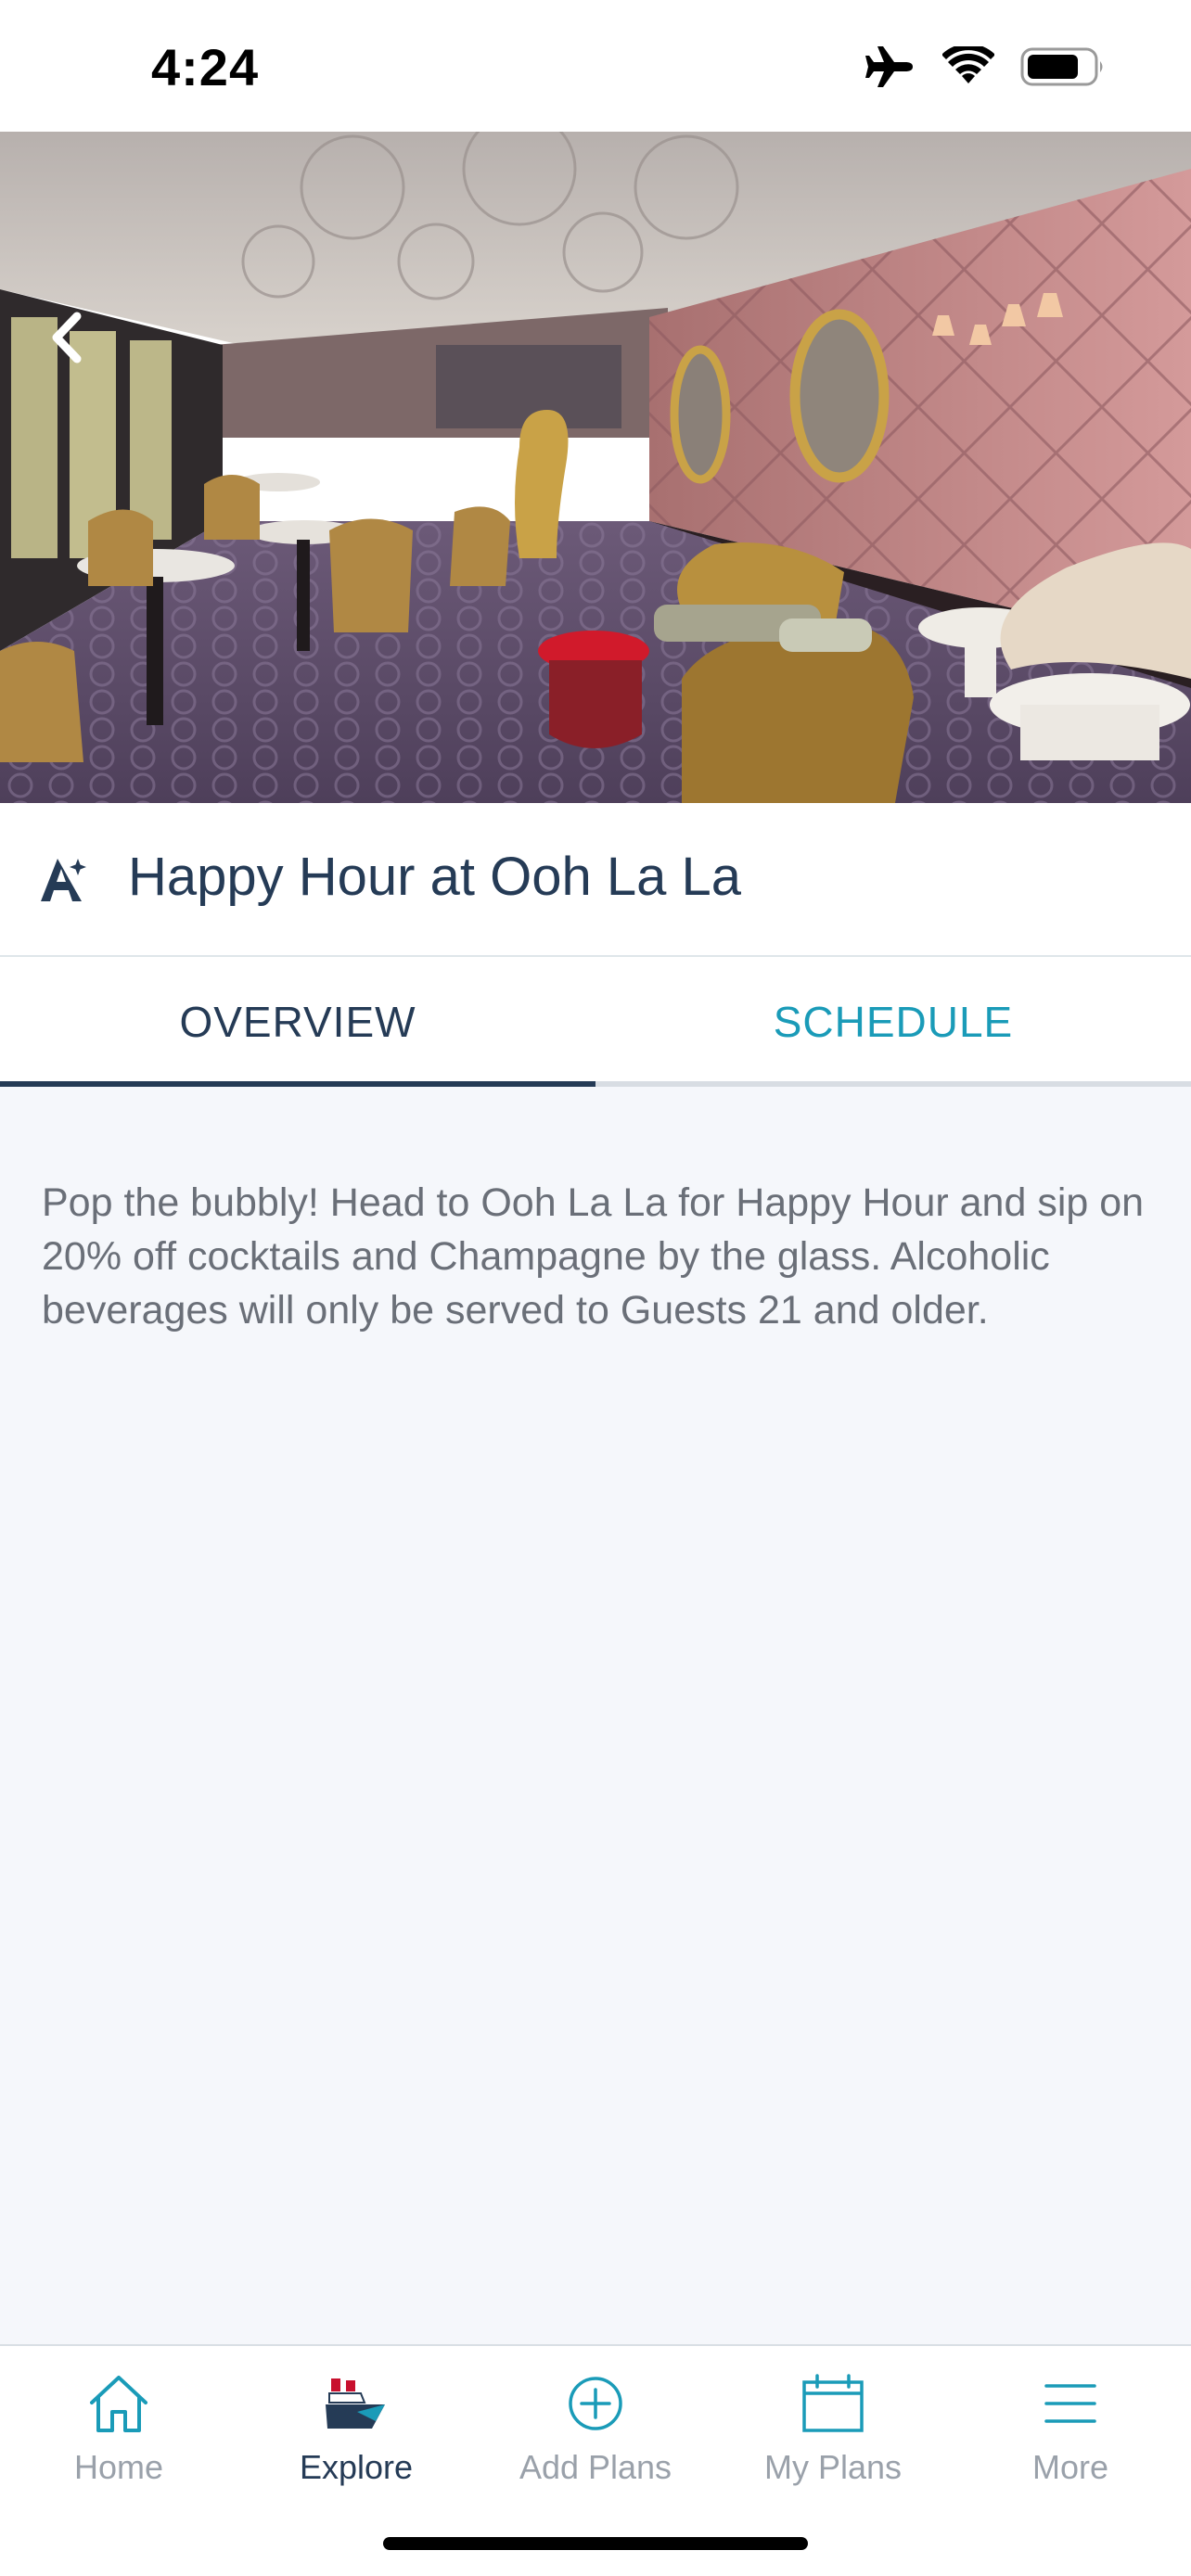  Describe the element at coordinates (356, 2404) in the screenshot. I see `ship-icon` at that location.